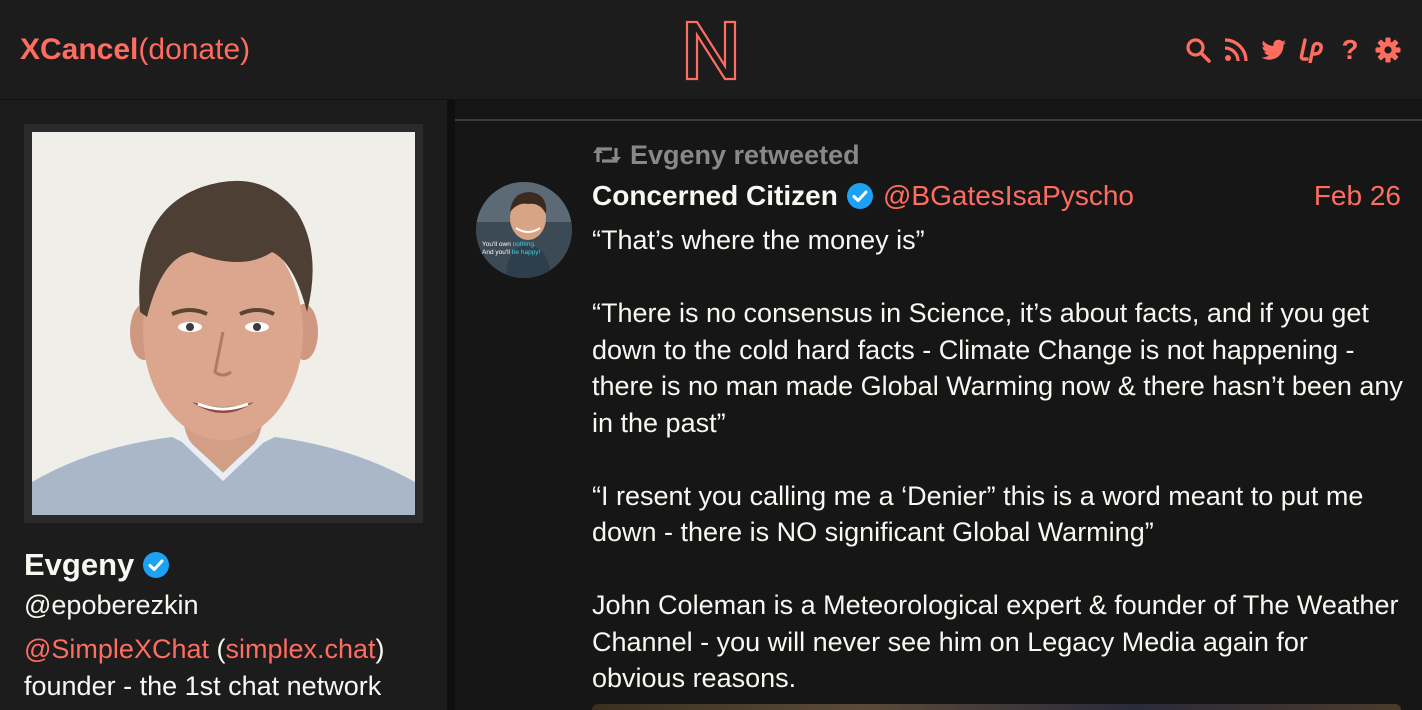 The height and width of the screenshot is (710, 1422). What do you see at coordinates (1274, 50) in the screenshot?
I see `twitter-icon` at bounding box center [1274, 50].